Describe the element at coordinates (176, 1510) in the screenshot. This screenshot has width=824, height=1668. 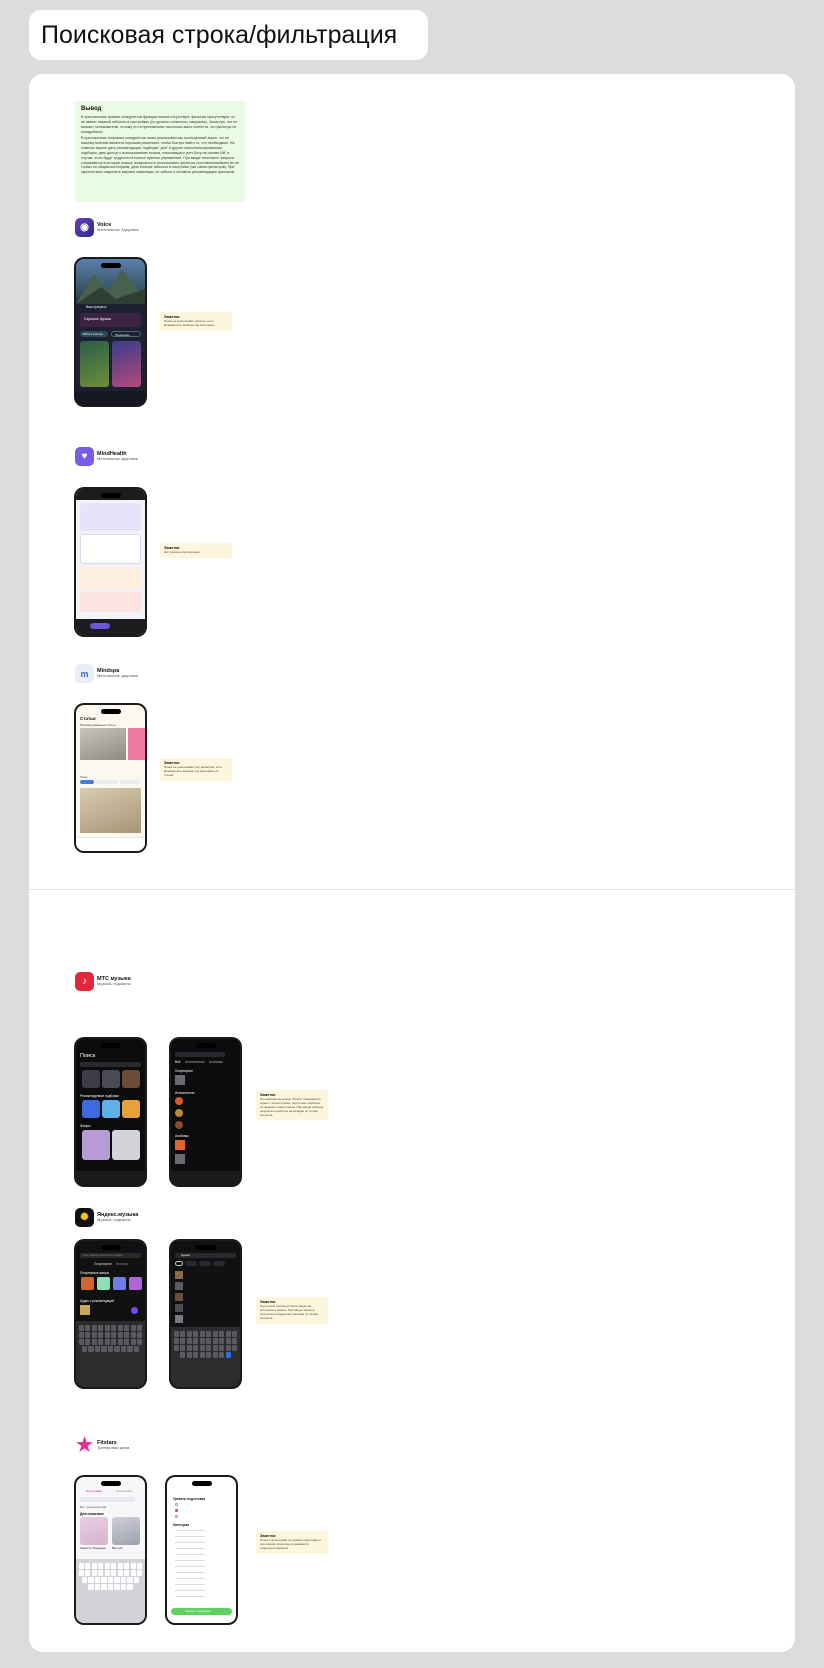
I see `level-radio-selected` at that location.